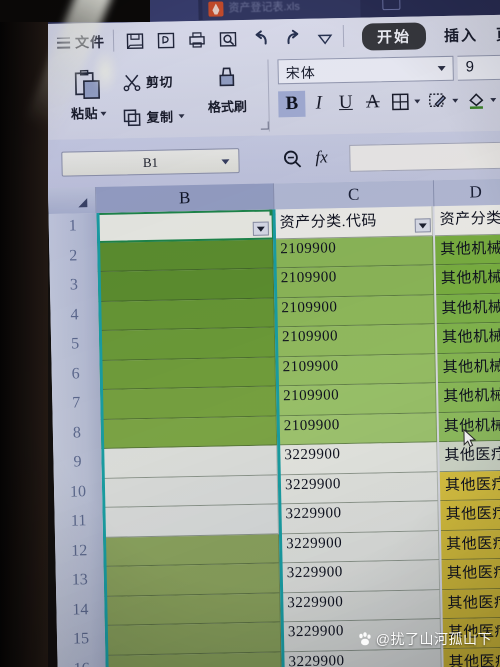  Describe the element at coordinates (471, 603) in the screenshot. I see `cell-D14: 其他医疗设备` at that location.